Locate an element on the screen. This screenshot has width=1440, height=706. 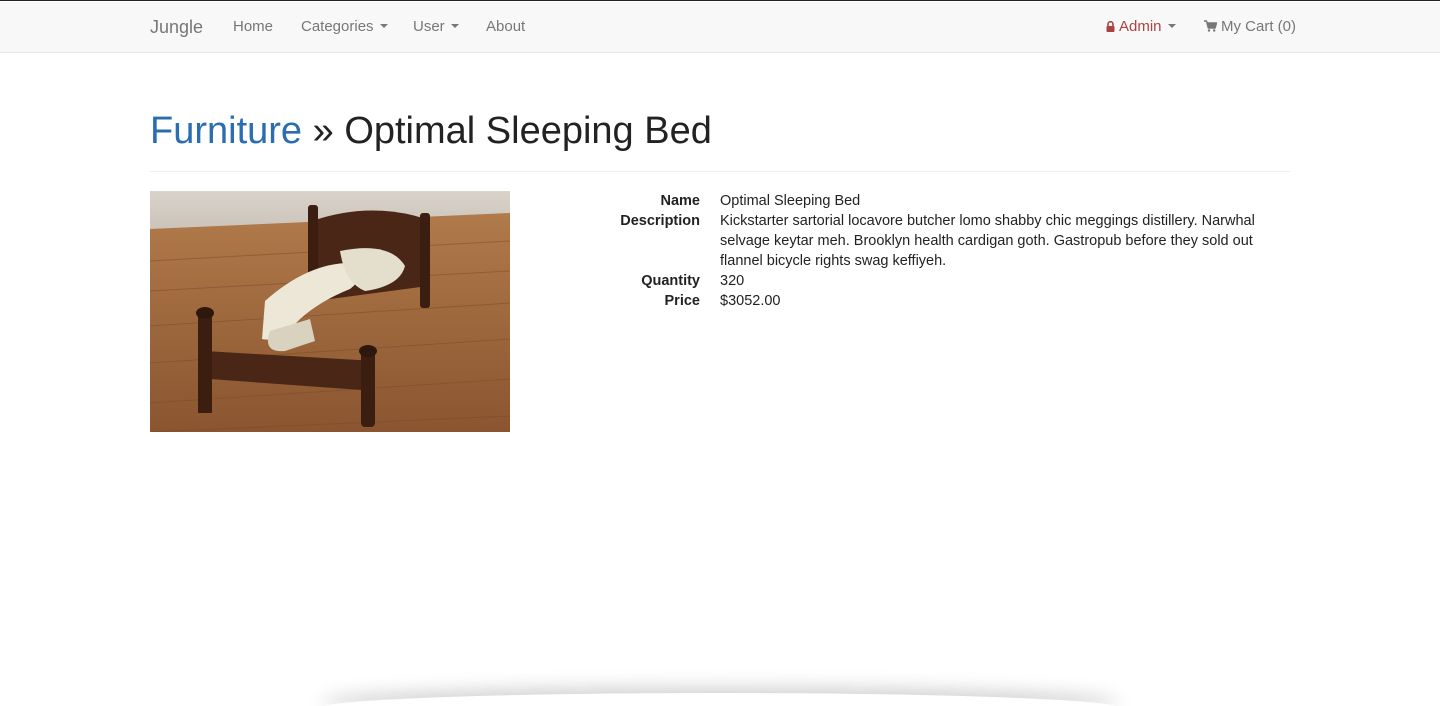
price-value: $3052.00 is located at coordinates (750, 301).